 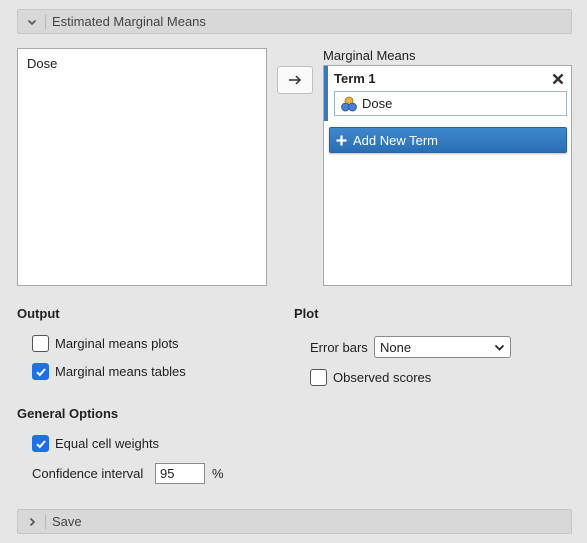 I want to click on marginal-means-tables-option: Marginal means tables, so click(x=109, y=371).